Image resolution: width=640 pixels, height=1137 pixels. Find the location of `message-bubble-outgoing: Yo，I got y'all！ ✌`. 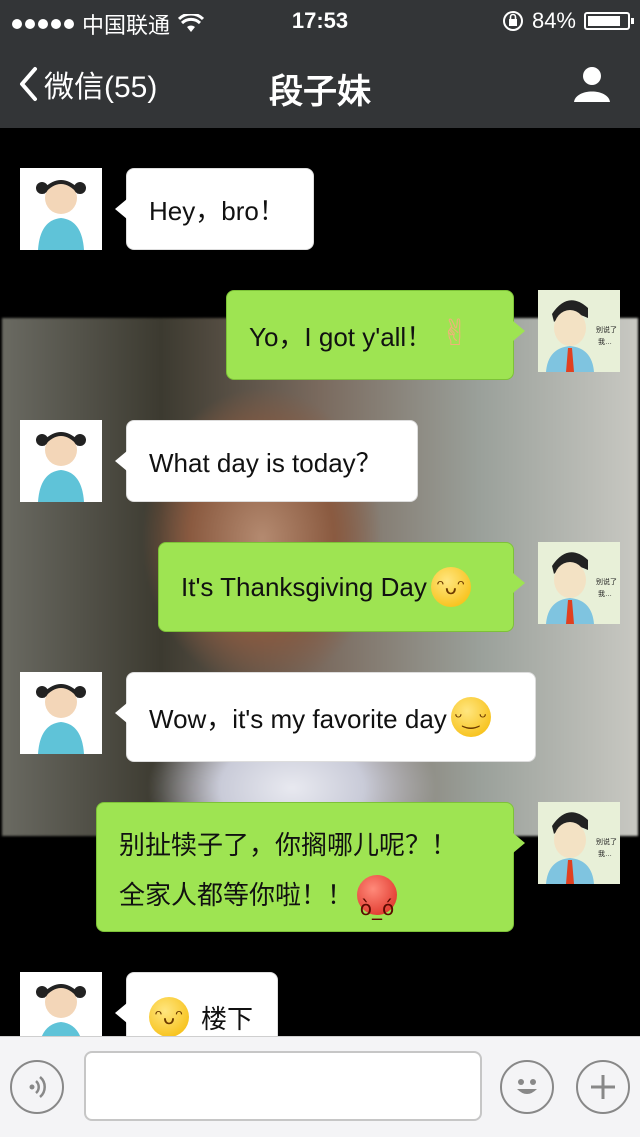

message-bubble-outgoing: Yo，I got y'all！ ✌ is located at coordinates (375, 335).